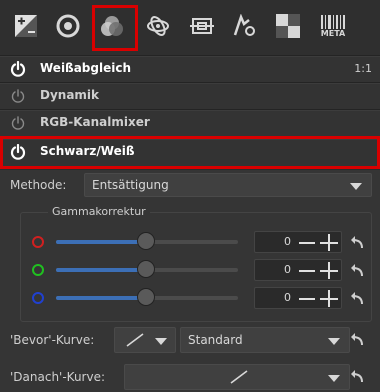 This screenshot has height=392, width=380. I want to click on gamma-title: Gammakorrektur, so click(99, 211).